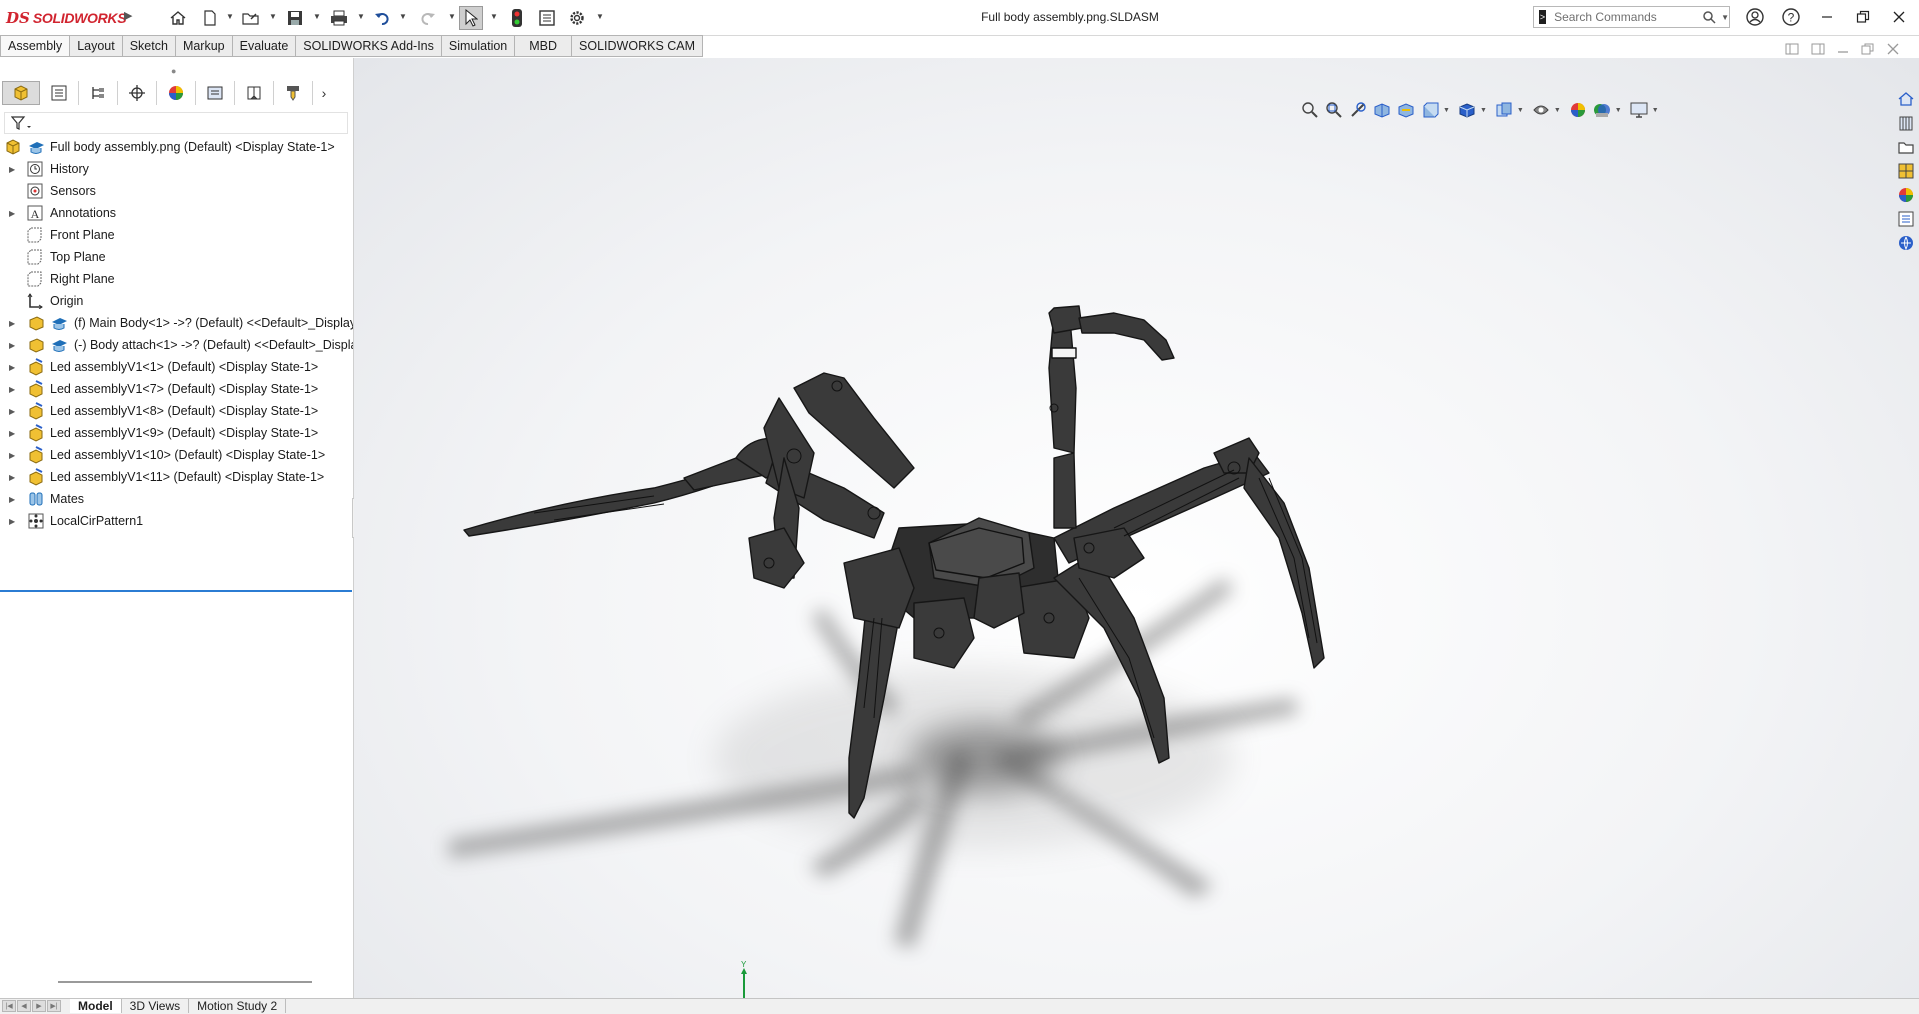 The height and width of the screenshot is (1014, 1919). Describe the element at coordinates (369, 46) in the screenshot. I see `tab-solidworks-add-ins: SOLIDWORKS Add-Ins` at that location.